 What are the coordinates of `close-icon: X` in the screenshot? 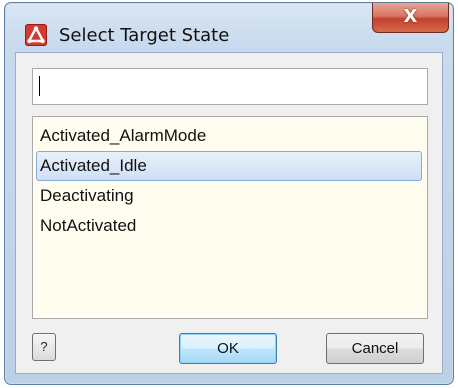 It's located at (410, 16).